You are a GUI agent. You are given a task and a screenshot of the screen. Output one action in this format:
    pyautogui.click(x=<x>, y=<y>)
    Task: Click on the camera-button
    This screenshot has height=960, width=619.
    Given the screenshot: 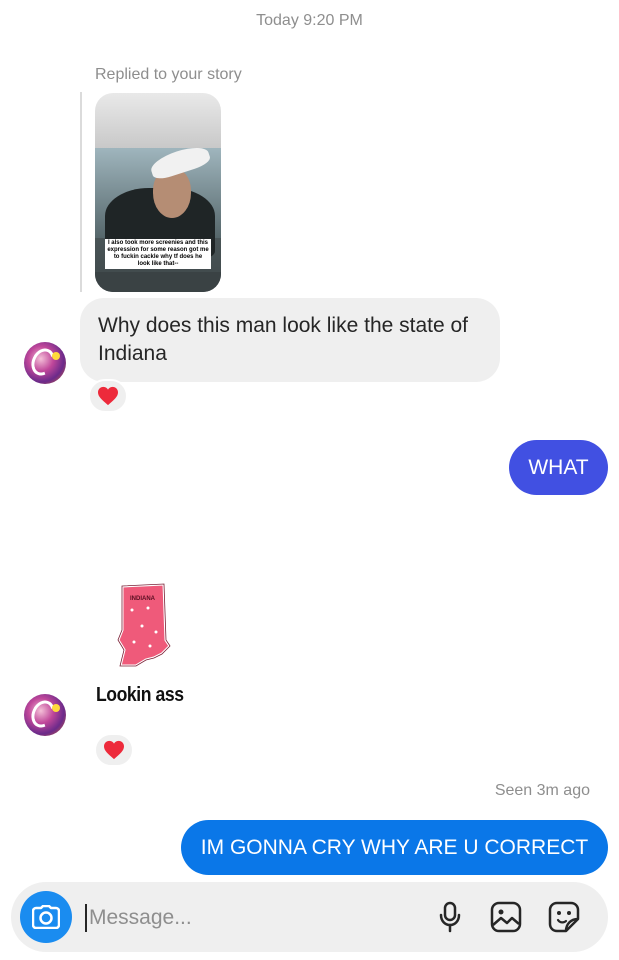 What is the action you would take?
    pyautogui.click(x=46, y=917)
    